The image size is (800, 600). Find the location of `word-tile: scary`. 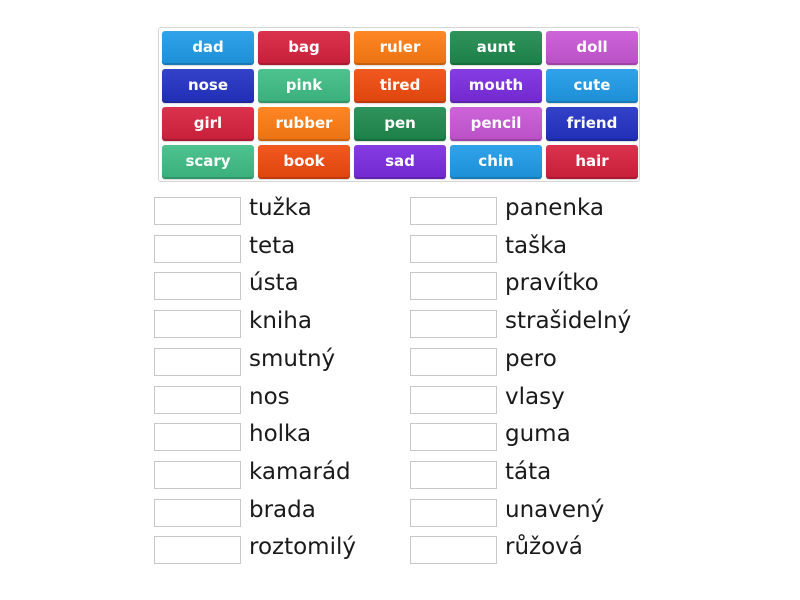

word-tile: scary is located at coordinates (208, 162).